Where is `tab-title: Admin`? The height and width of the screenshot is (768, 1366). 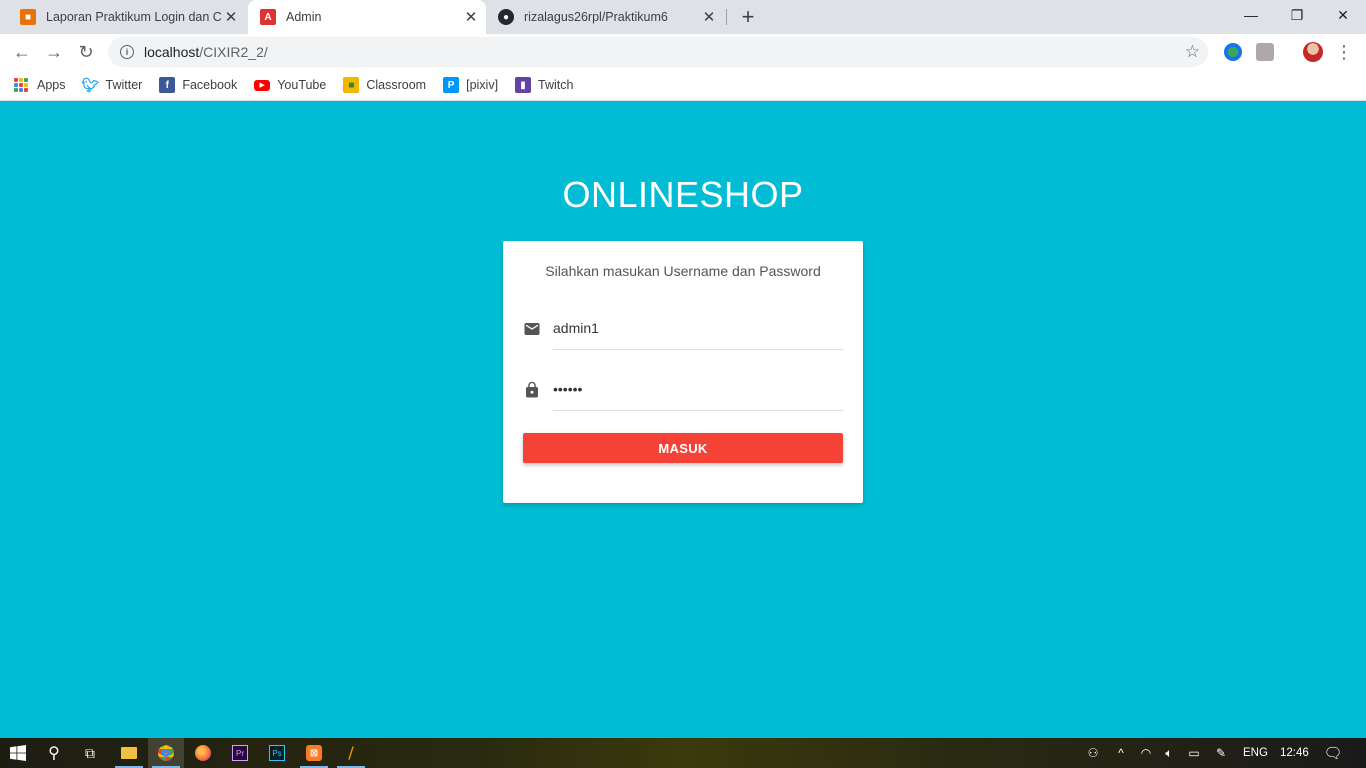
tab-title: Admin is located at coordinates (304, 17).